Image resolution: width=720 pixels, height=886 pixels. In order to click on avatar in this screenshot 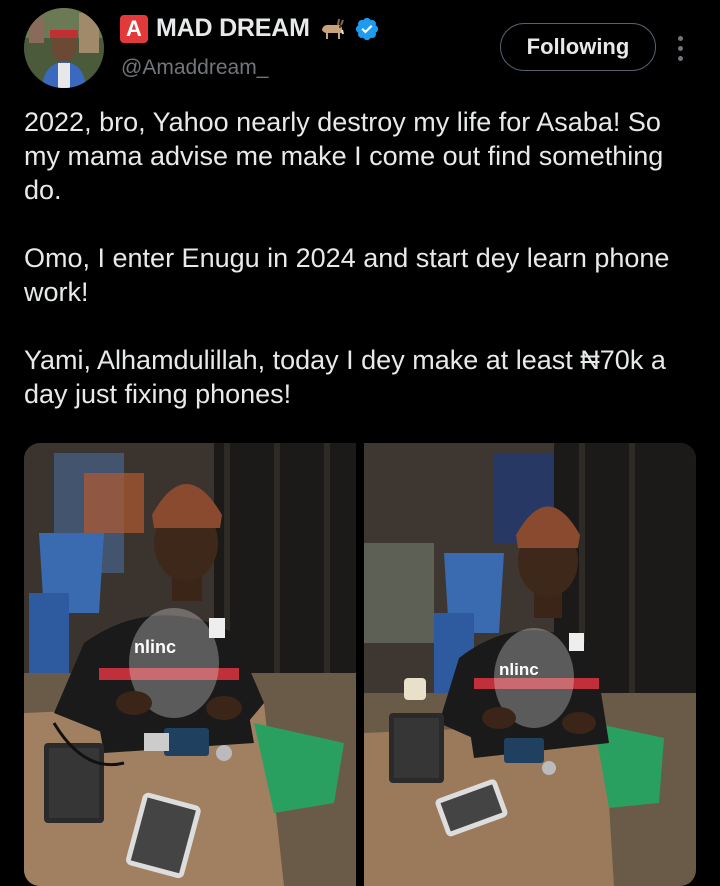, I will do `click(64, 48)`.